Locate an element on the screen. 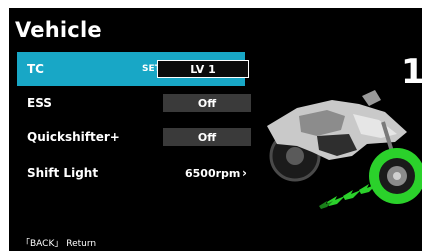  menu-item-label: Quickshifter+ is located at coordinates (73, 137).